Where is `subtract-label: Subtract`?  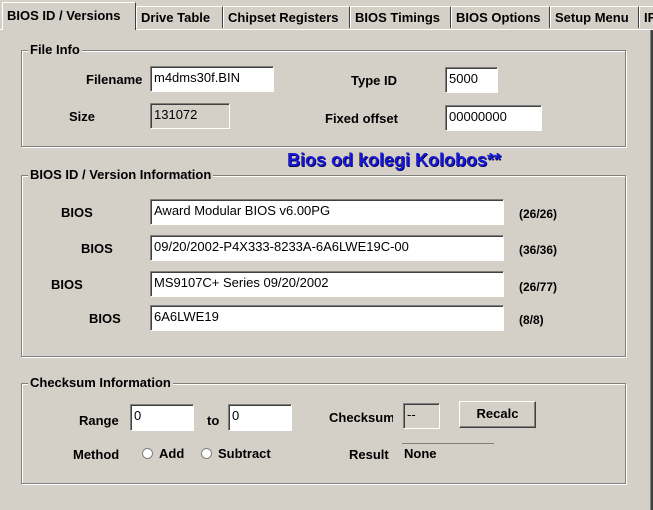
subtract-label: Subtract is located at coordinates (244, 453).